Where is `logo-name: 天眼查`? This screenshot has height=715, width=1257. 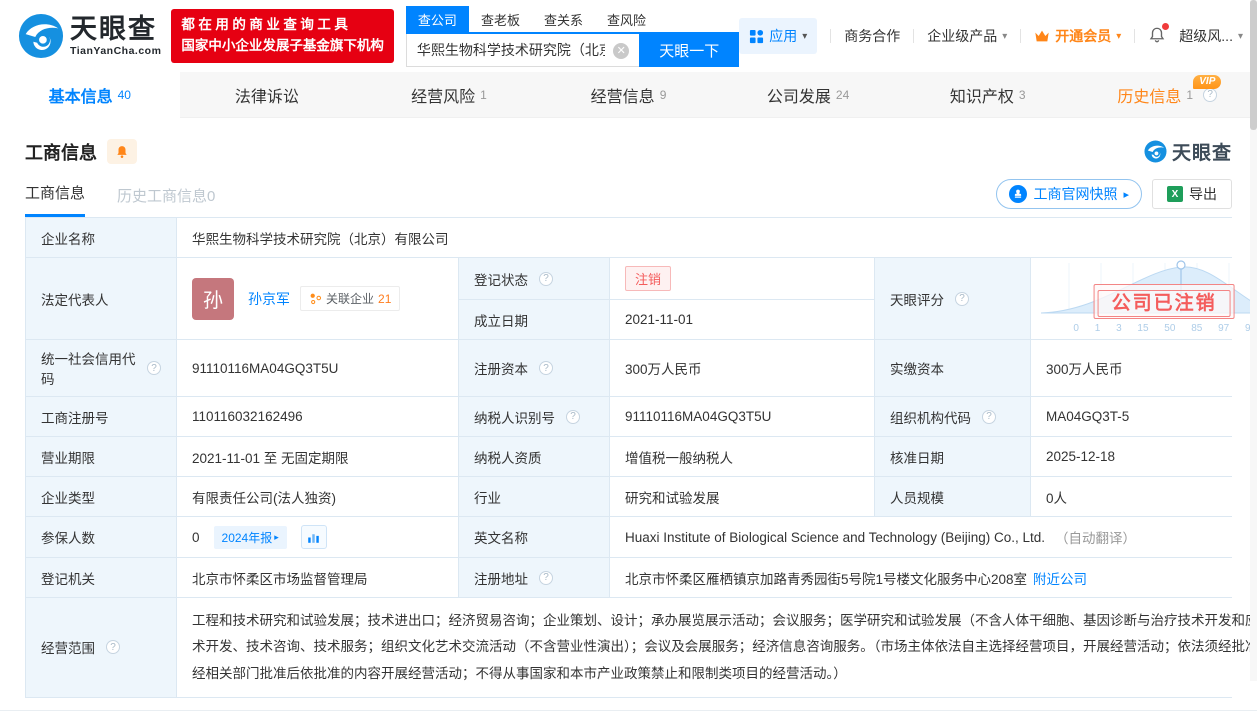
logo-name: 天眼查 is located at coordinates (113, 28).